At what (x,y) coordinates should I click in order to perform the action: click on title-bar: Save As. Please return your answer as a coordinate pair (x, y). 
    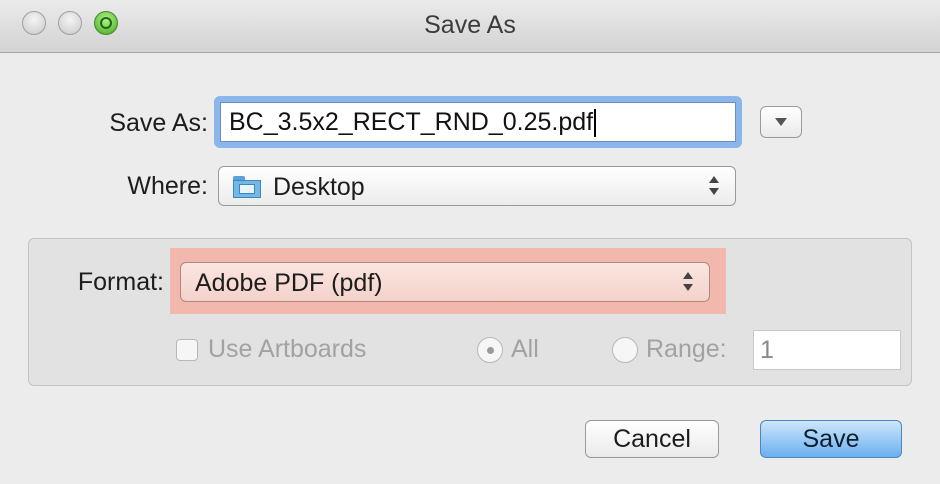
    Looking at the image, I should click on (470, 26).